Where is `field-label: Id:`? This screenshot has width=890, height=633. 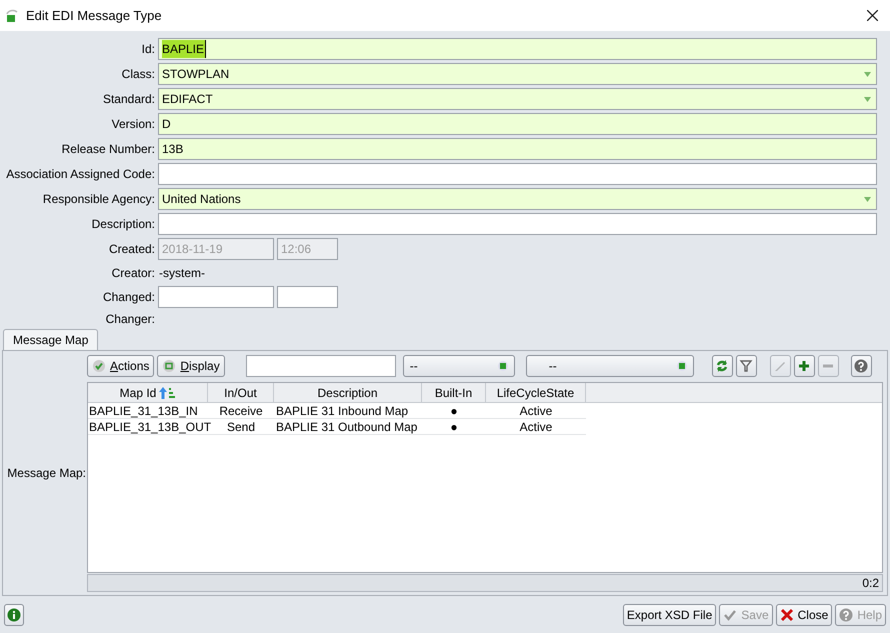
field-label: Id: is located at coordinates (148, 49).